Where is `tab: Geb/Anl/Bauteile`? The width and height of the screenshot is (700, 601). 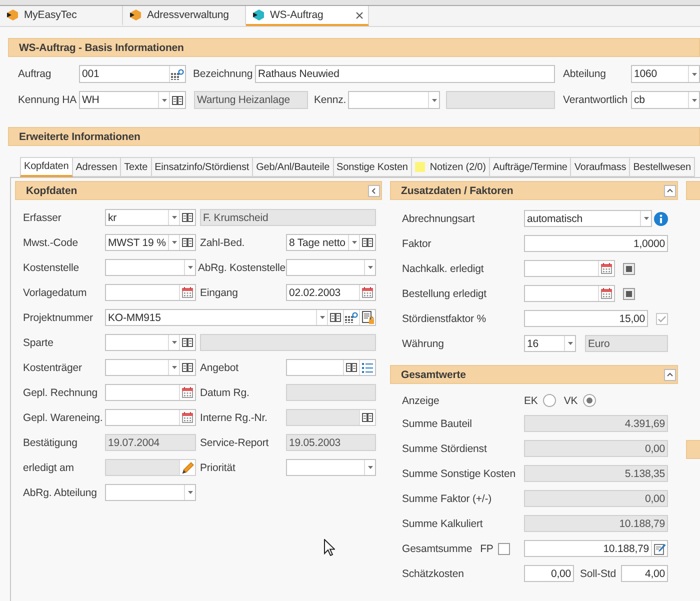
tab: Geb/Anl/Bauteile is located at coordinates (293, 167).